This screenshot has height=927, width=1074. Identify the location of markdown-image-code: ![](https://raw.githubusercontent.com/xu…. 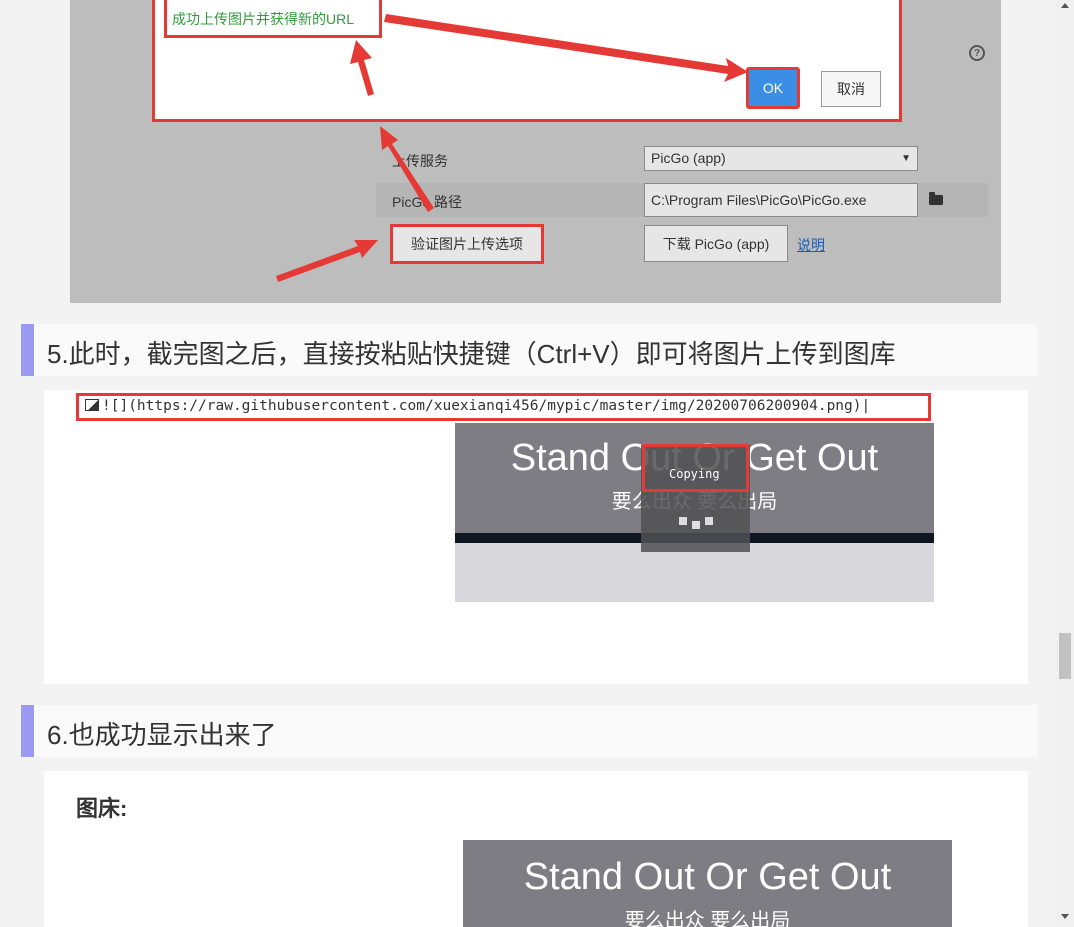
(503, 407).